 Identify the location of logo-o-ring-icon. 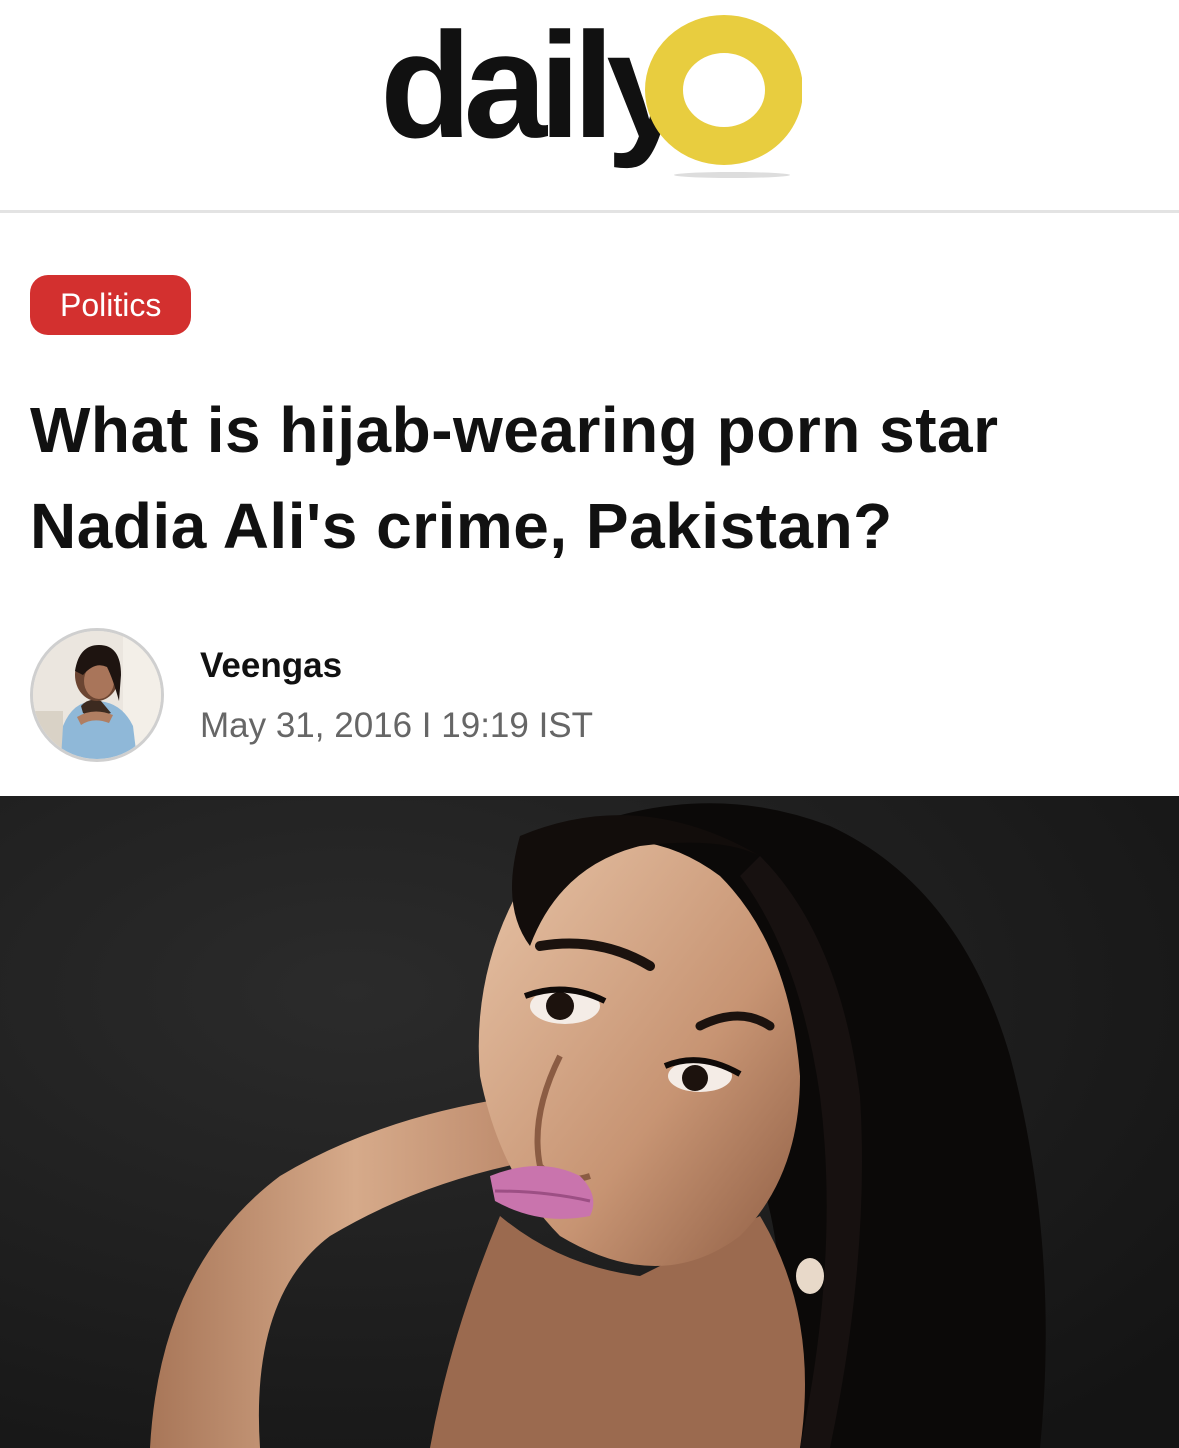
(723, 96).